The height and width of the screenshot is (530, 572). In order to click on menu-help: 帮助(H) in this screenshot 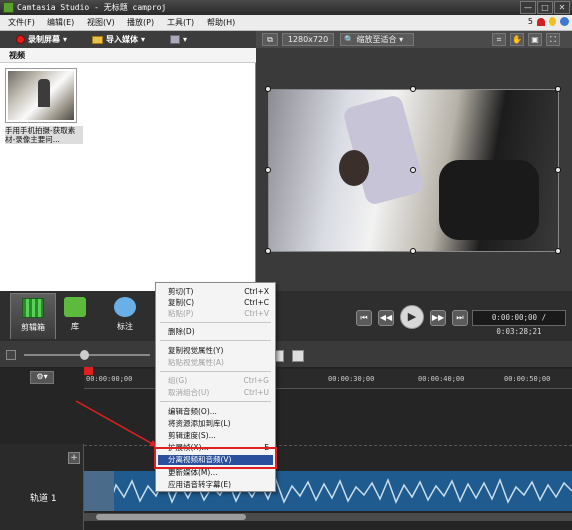, I will do `click(221, 22)`.